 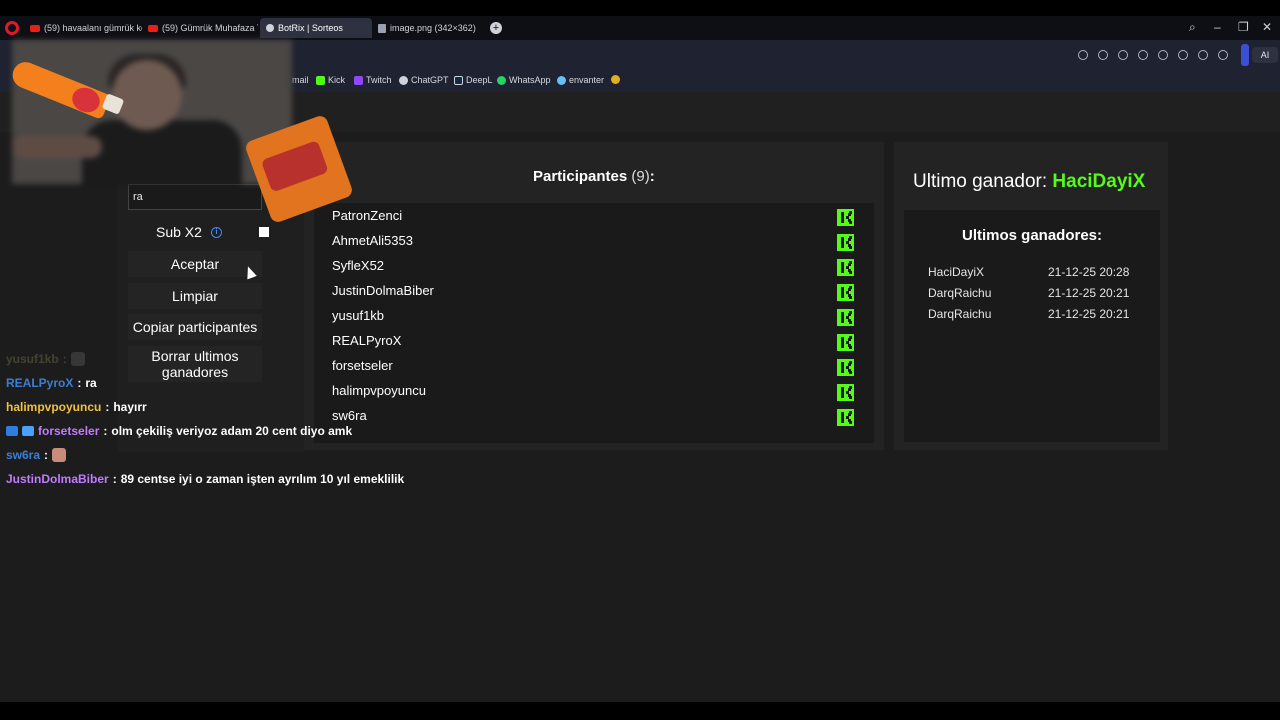 I want to click on bookmark-envanter: envanter, so click(x=580, y=80).